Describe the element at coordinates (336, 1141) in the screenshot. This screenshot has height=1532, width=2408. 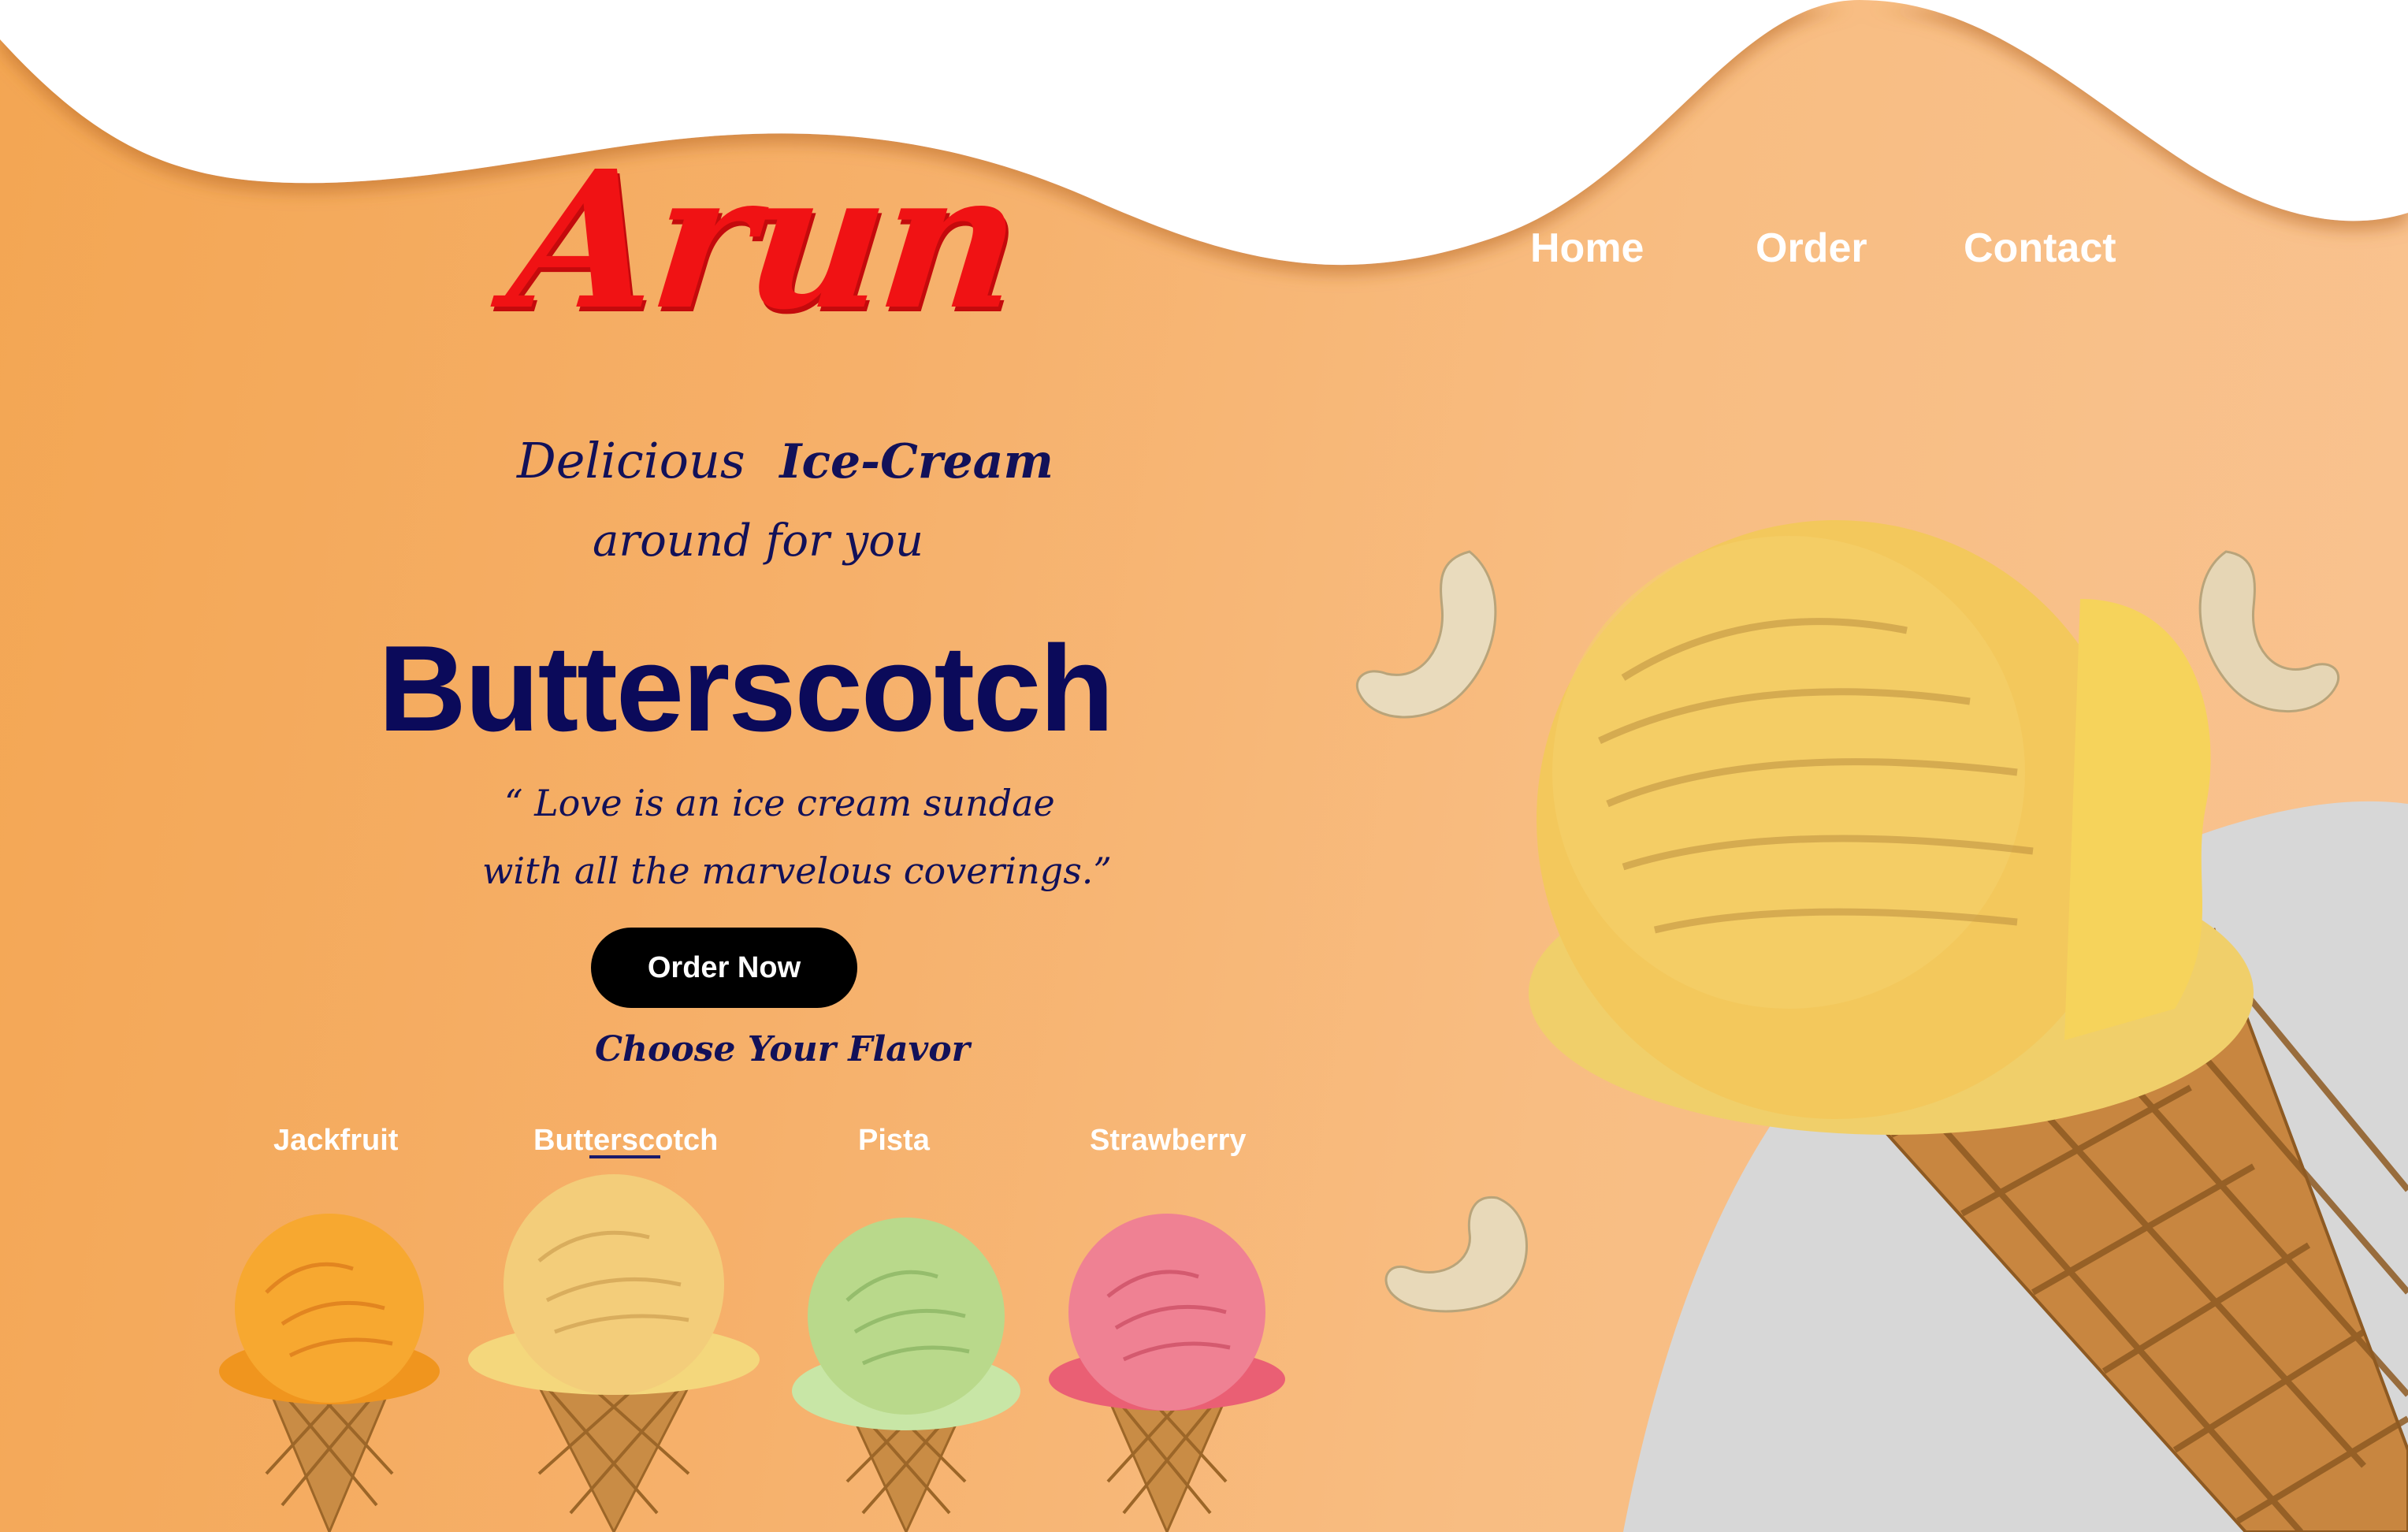
I see `flavor-tab-jackfruit: Jackfruit` at that location.